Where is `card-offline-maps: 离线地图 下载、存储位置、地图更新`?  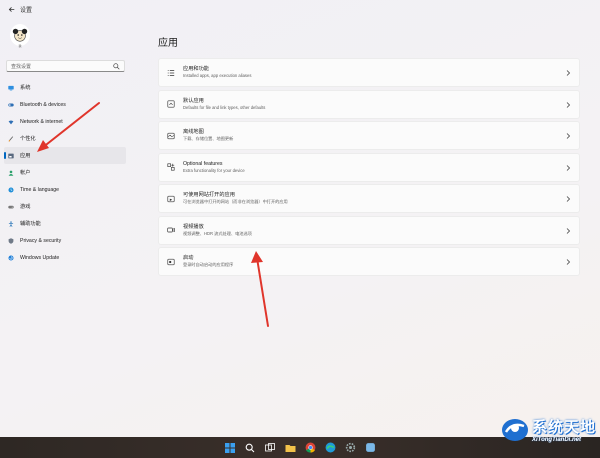
card-offline-maps: 离线地图 下载、存储位置、地图更新 is located at coordinates (369, 135).